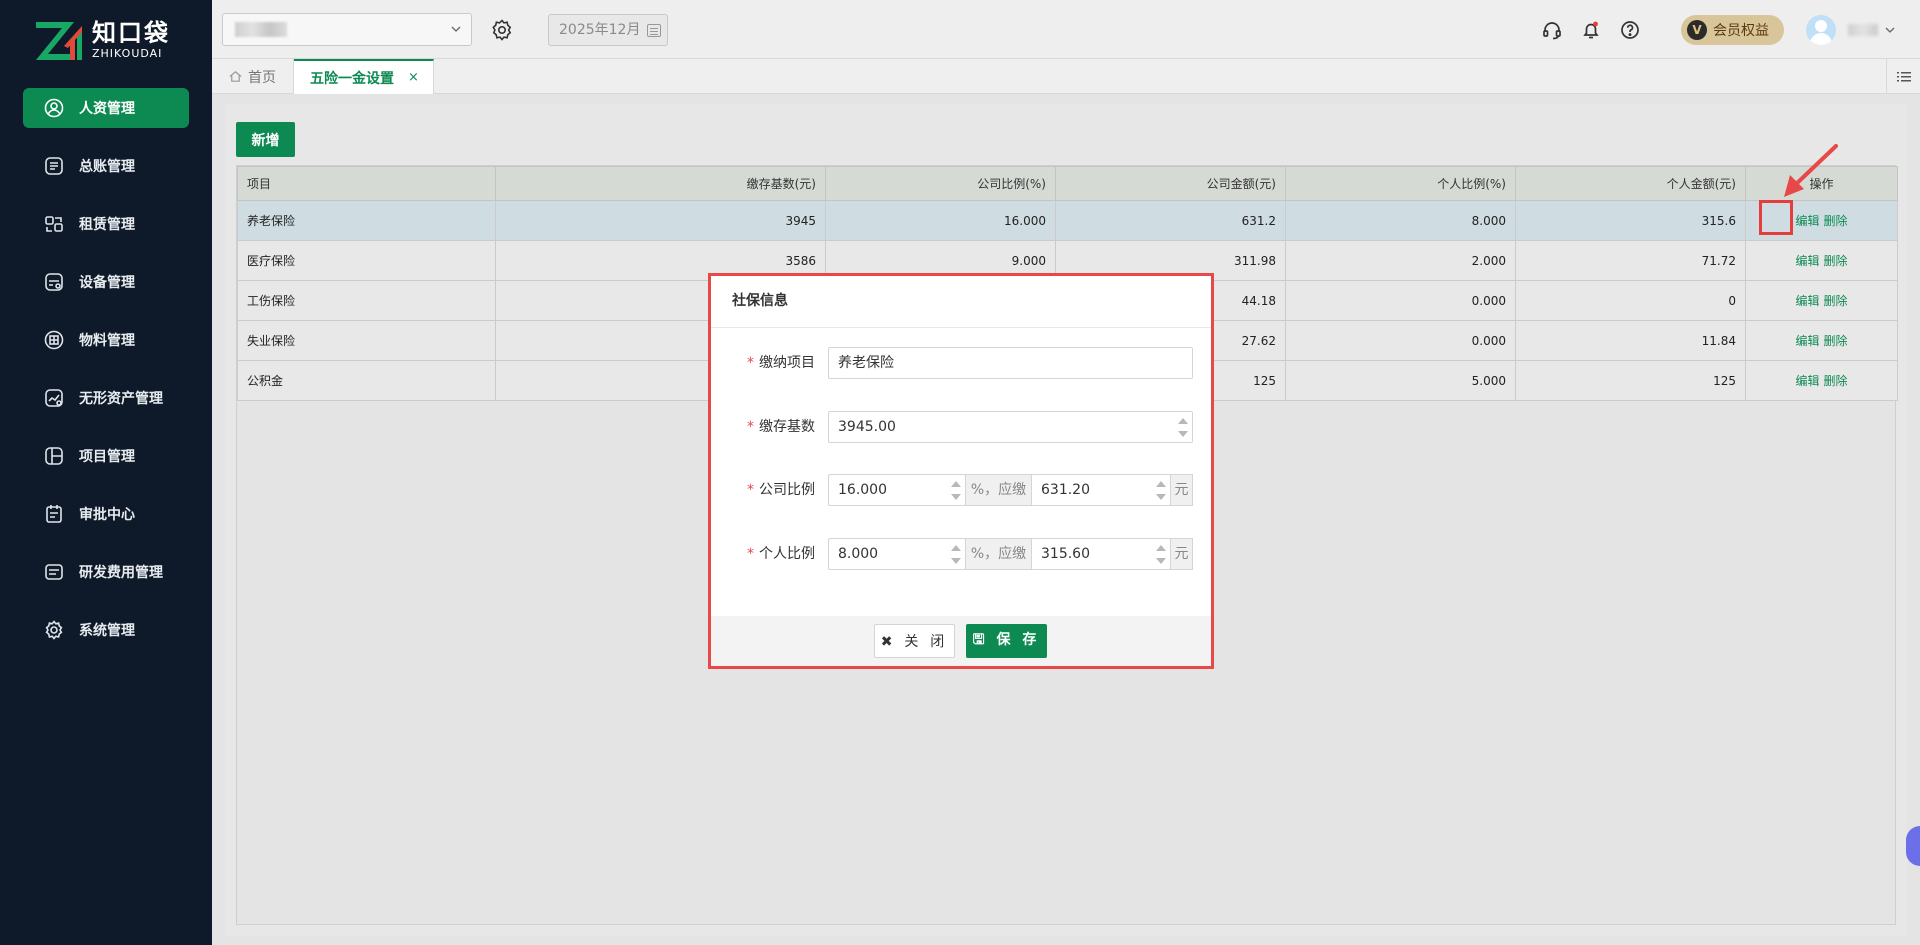 The width and height of the screenshot is (1920, 945). I want to click on base-number-input: 3945.00, so click(1010, 427).